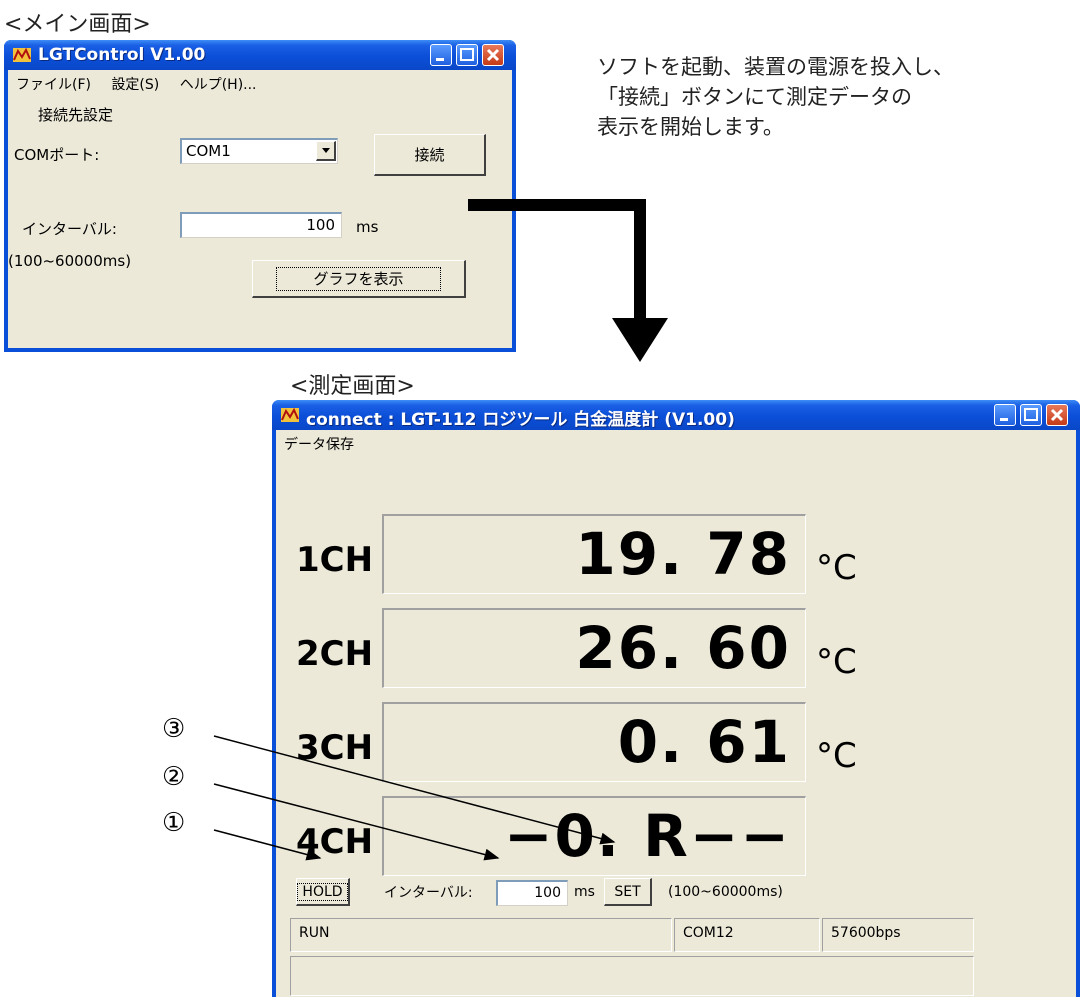 This screenshot has height=997, width=1083. What do you see at coordinates (356, 822) in the screenshot?
I see `callout-2-line` at bounding box center [356, 822].